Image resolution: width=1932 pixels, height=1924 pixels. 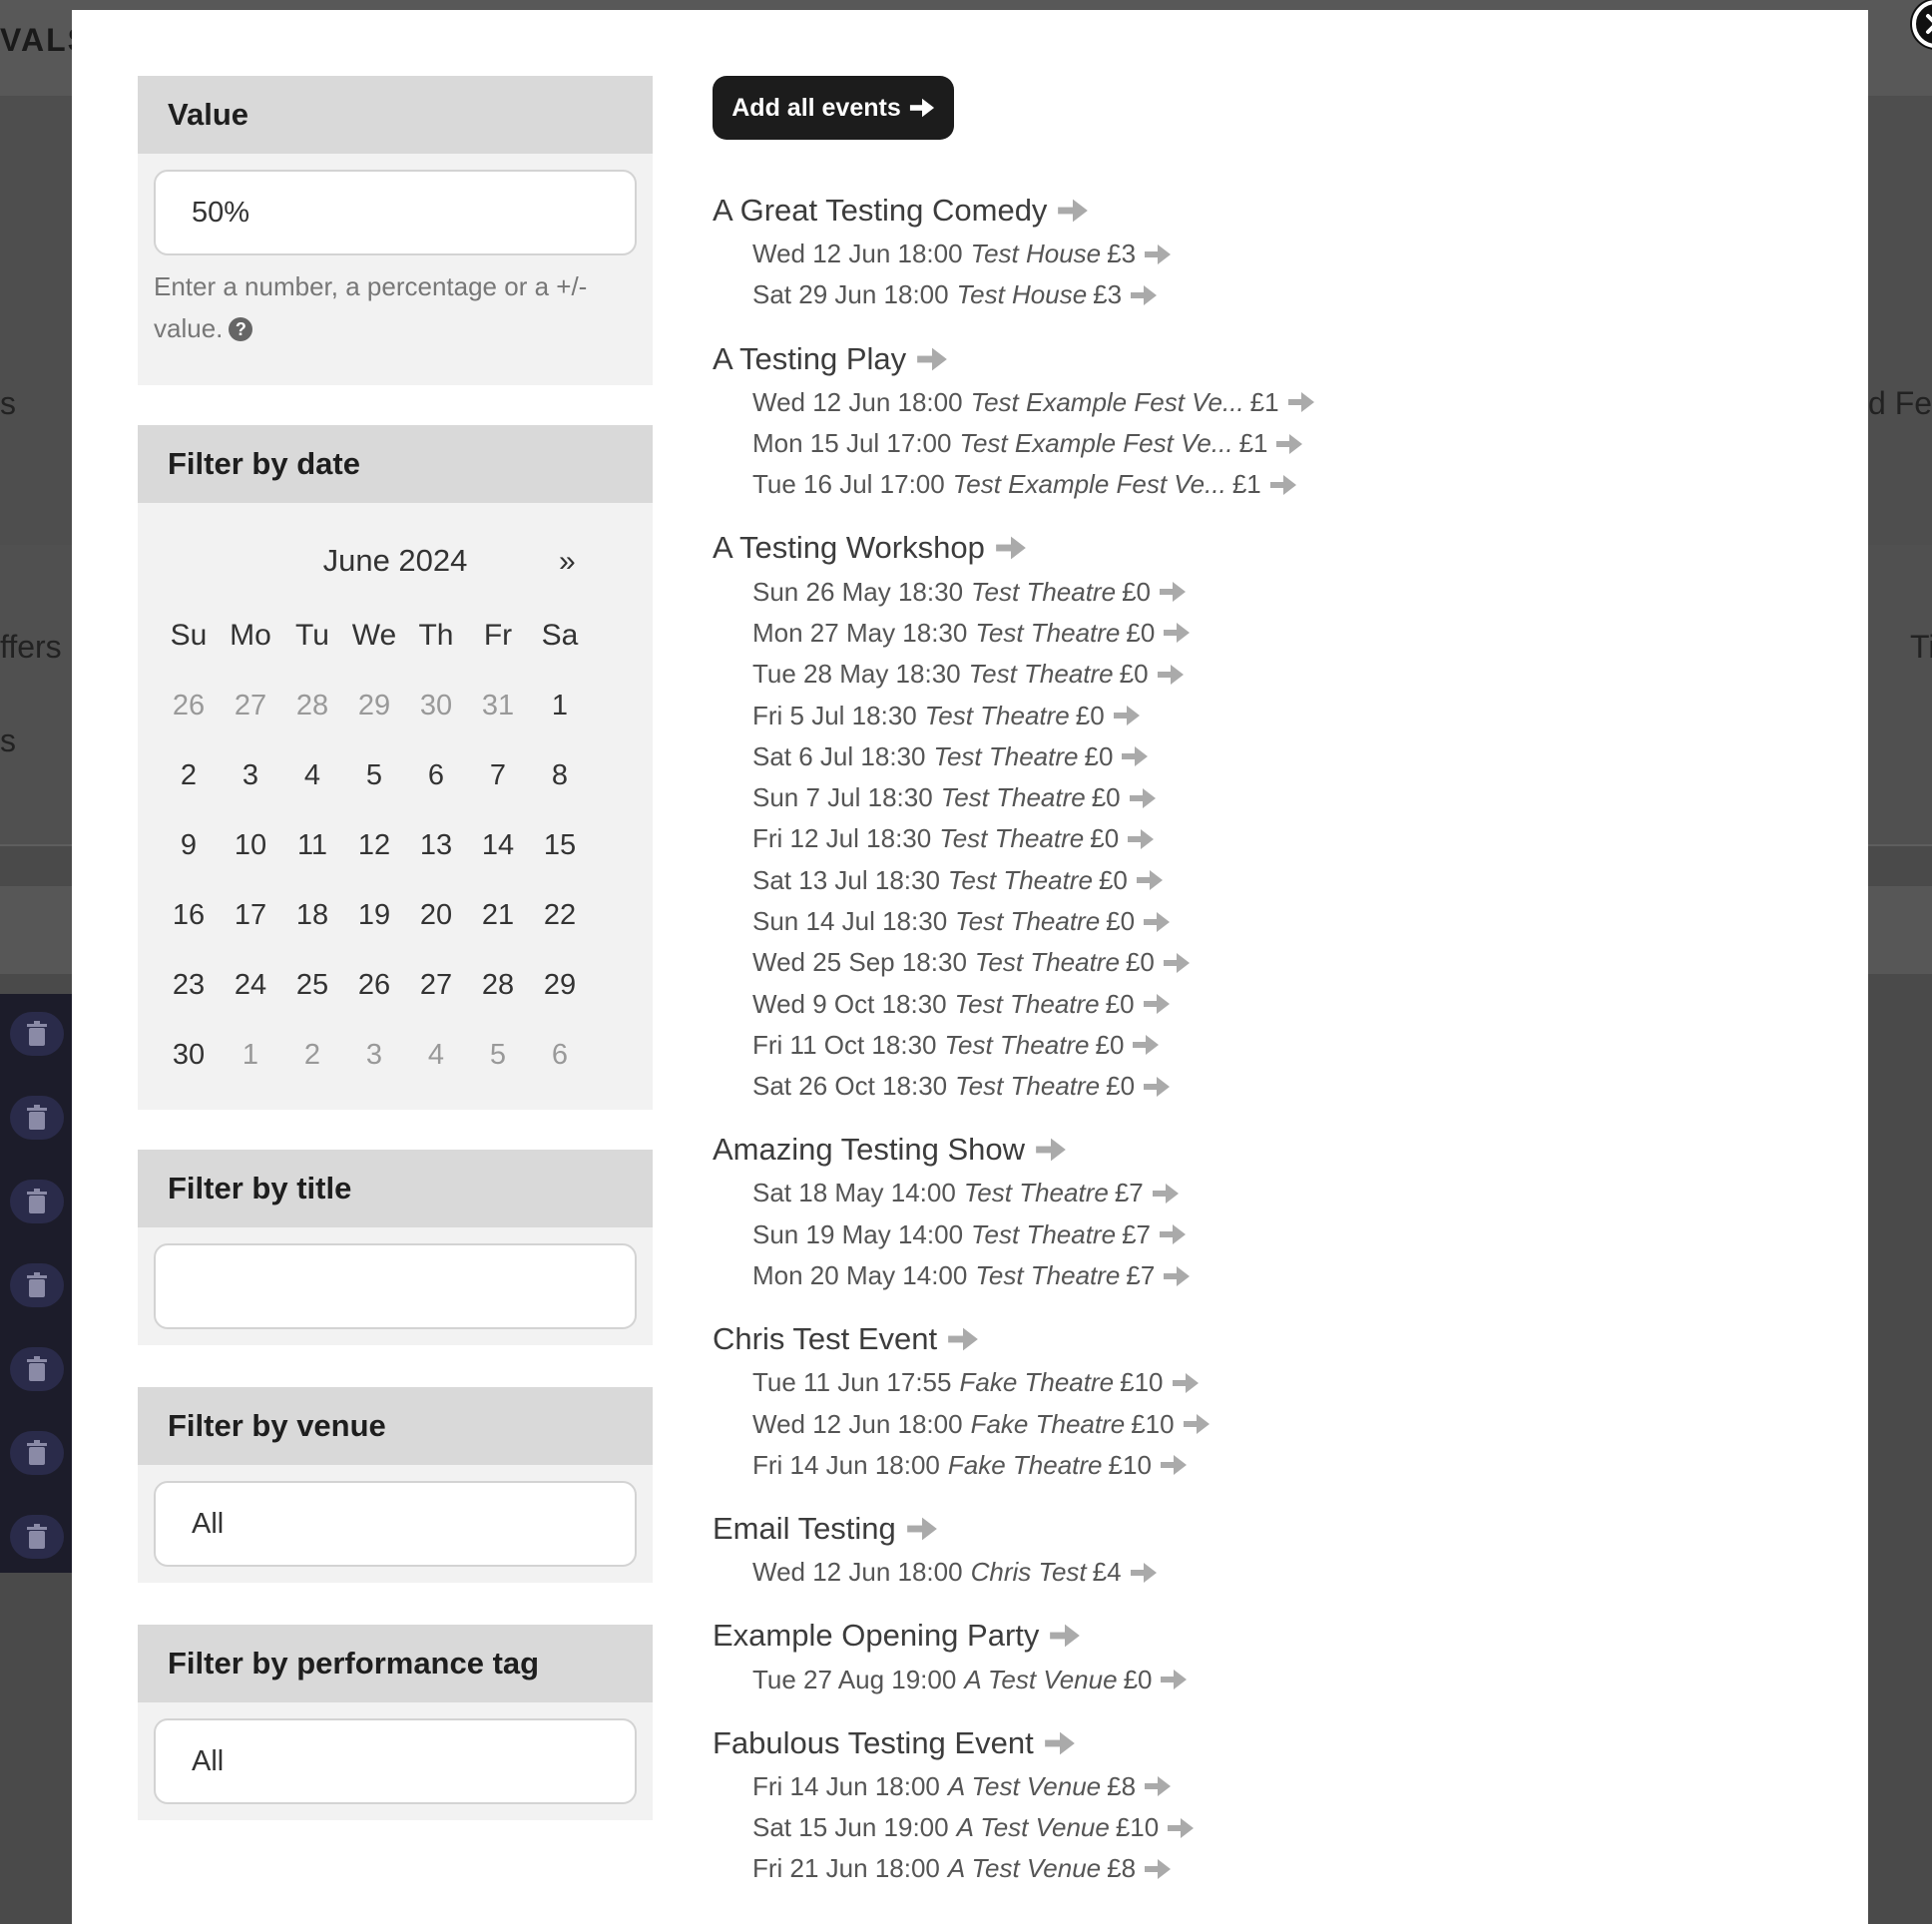 I want to click on event-title-row: A Testing Play, so click(x=1261, y=359).